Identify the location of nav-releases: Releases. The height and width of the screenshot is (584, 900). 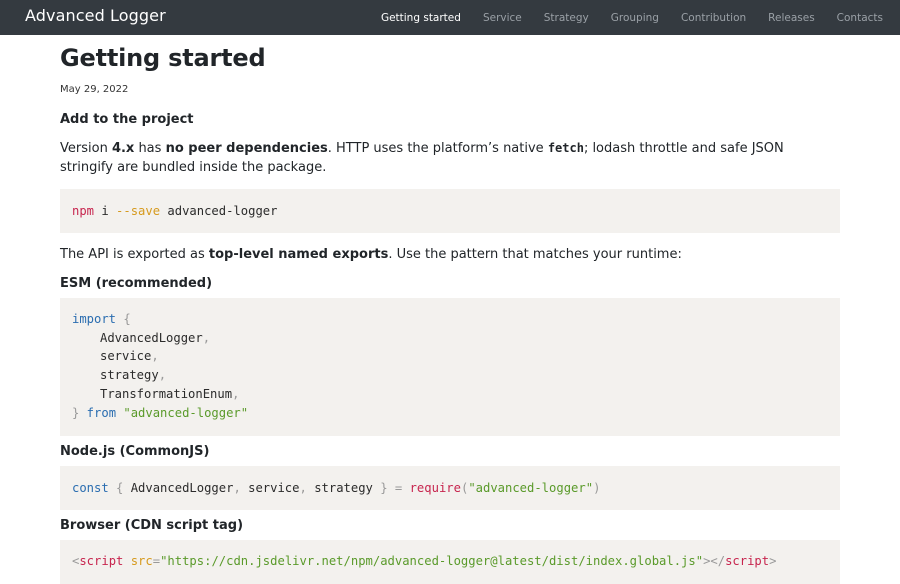
(791, 18).